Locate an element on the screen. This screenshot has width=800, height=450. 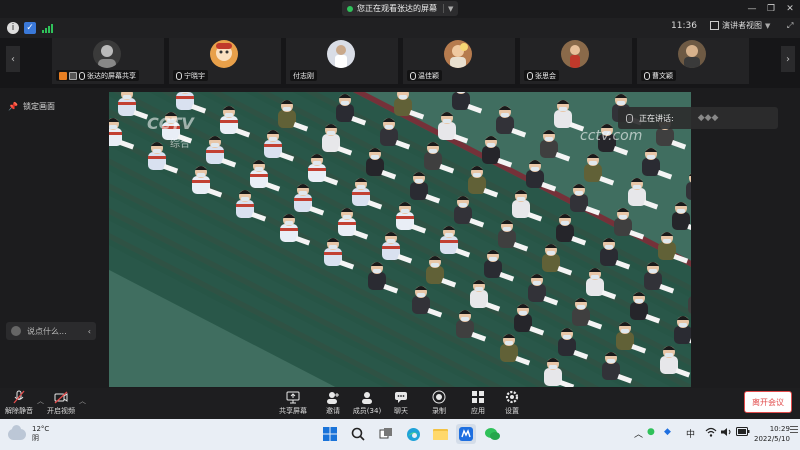
participant-tile: 曹文颖 is located at coordinates (693, 61).